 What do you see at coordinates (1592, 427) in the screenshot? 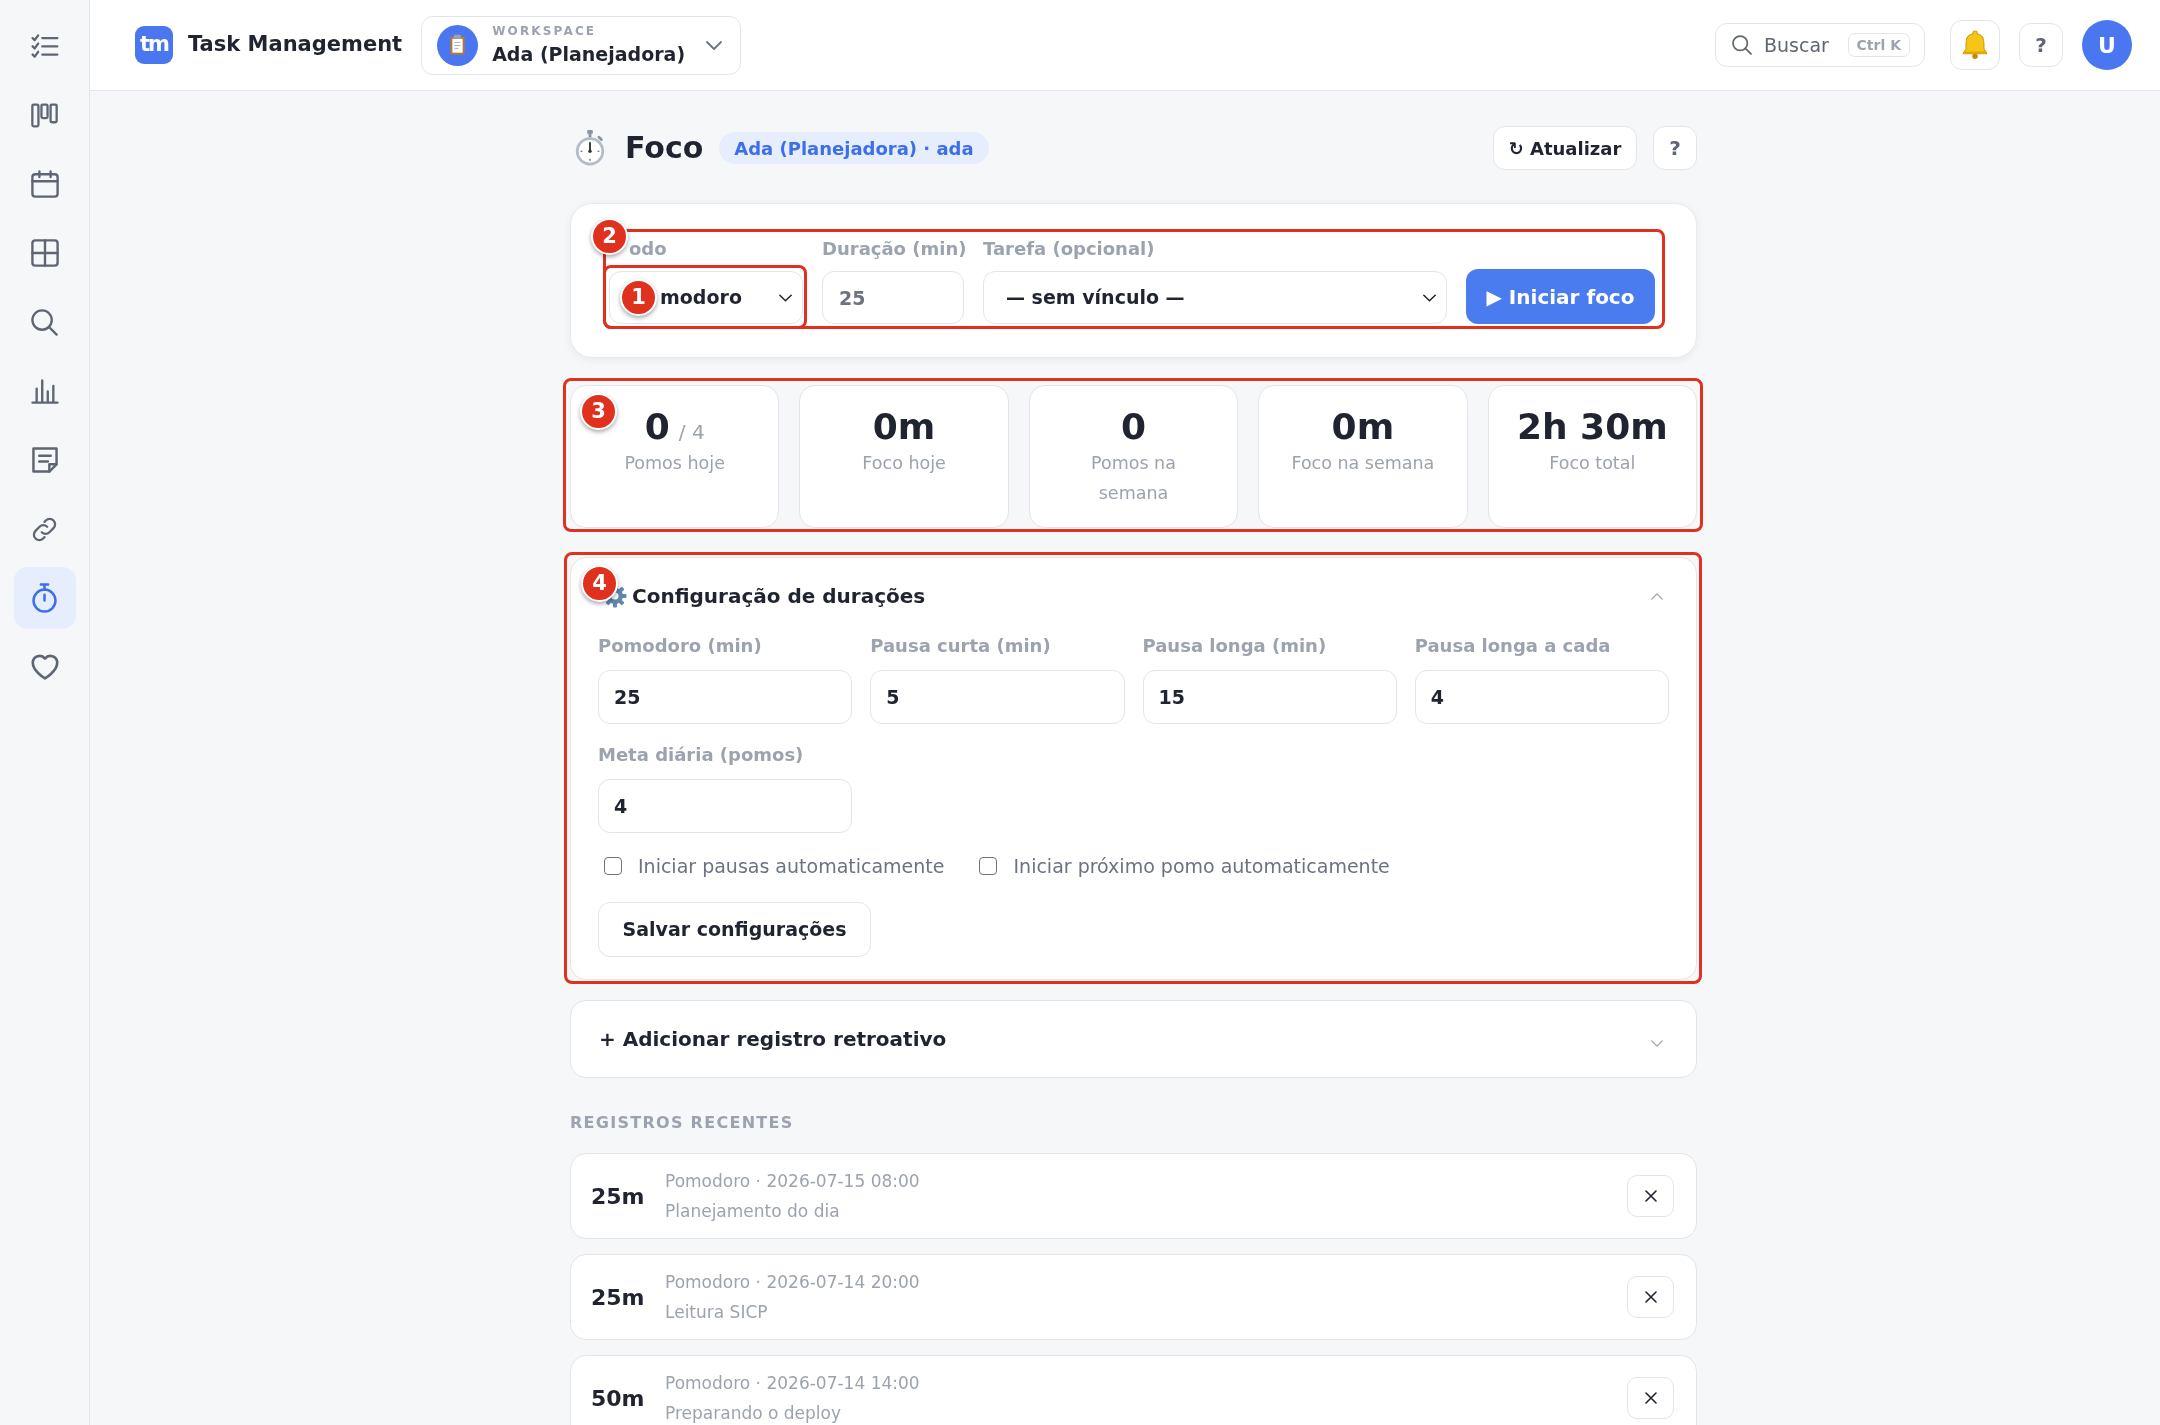
I see `stat-value: 2h 30m` at bounding box center [1592, 427].